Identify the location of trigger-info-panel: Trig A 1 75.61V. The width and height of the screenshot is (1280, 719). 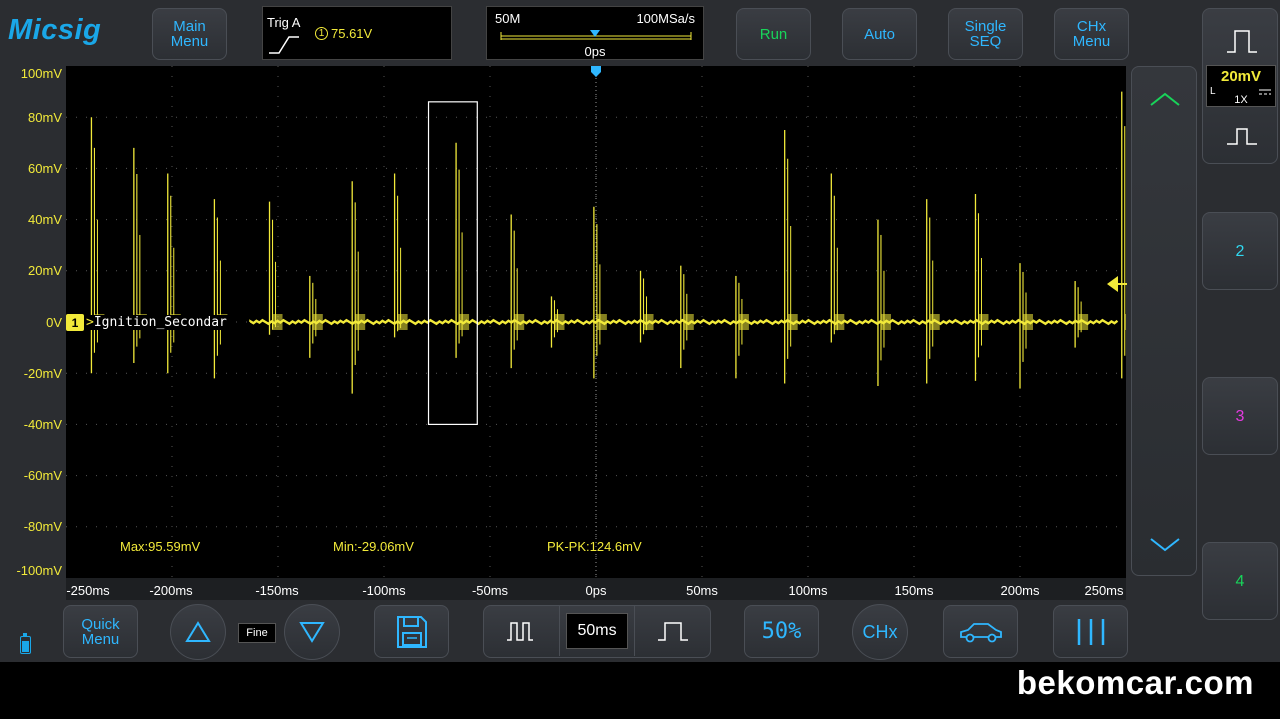
(357, 33).